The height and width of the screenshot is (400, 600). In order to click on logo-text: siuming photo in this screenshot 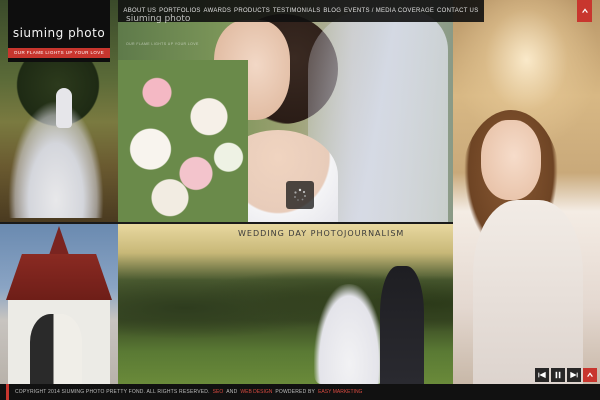, I will do `click(59, 33)`.